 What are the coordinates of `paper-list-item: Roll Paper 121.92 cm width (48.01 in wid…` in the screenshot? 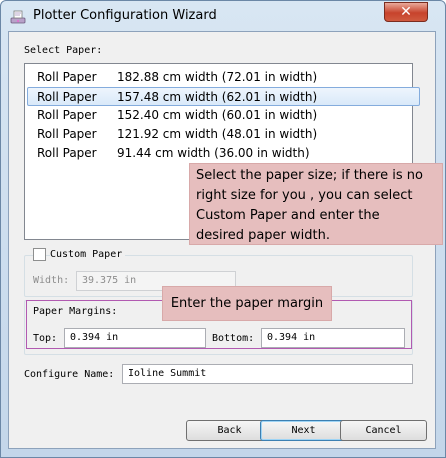 It's located at (223, 134).